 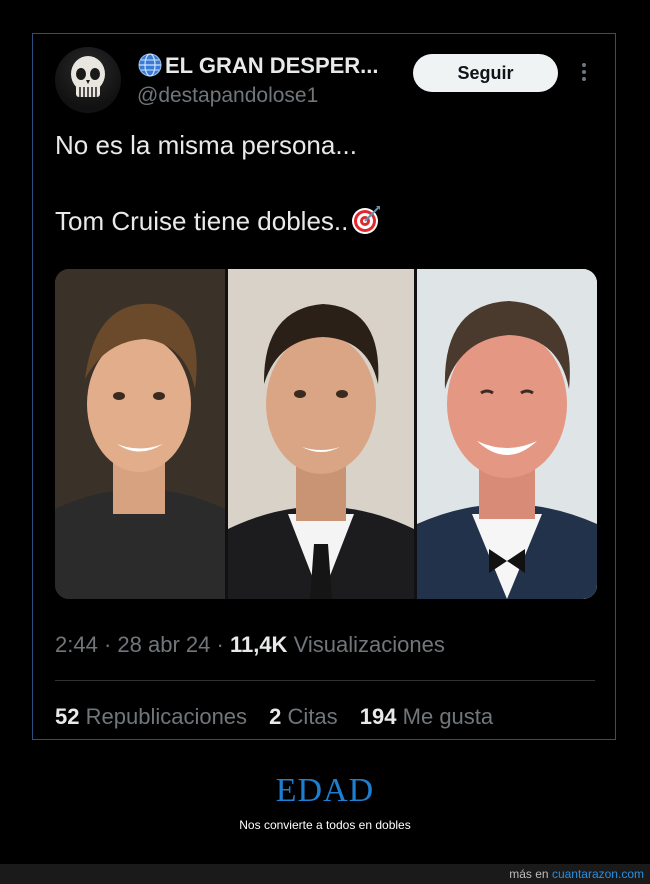 What do you see at coordinates (325, 874) in the screenshot?
I see `footer-bar: más en cuantarazon.com` at bounding box center [325, 874].